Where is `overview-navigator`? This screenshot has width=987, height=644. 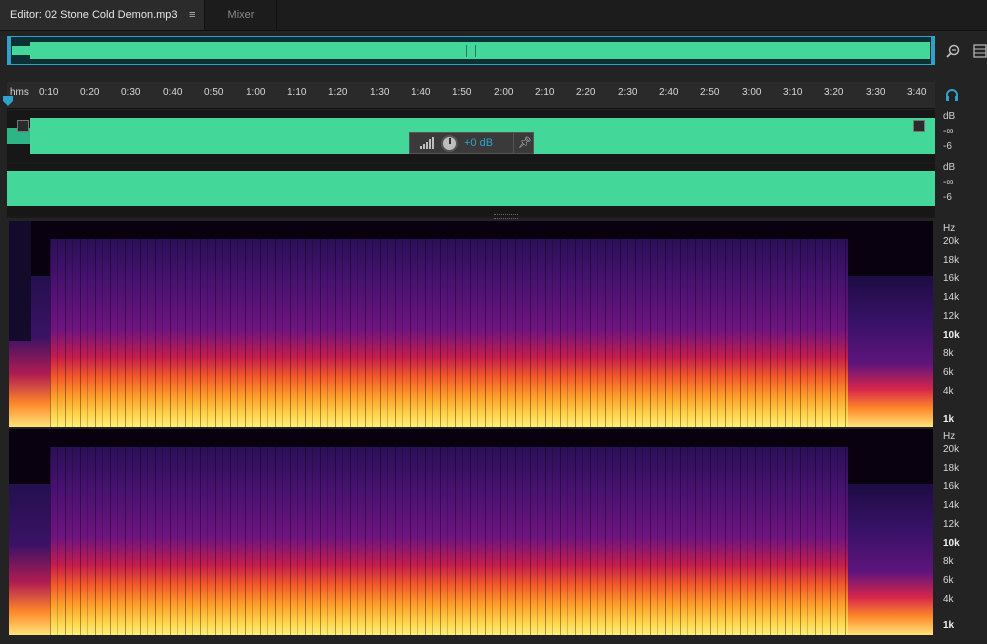
overview-navigator is located at coordinates (471, 50).